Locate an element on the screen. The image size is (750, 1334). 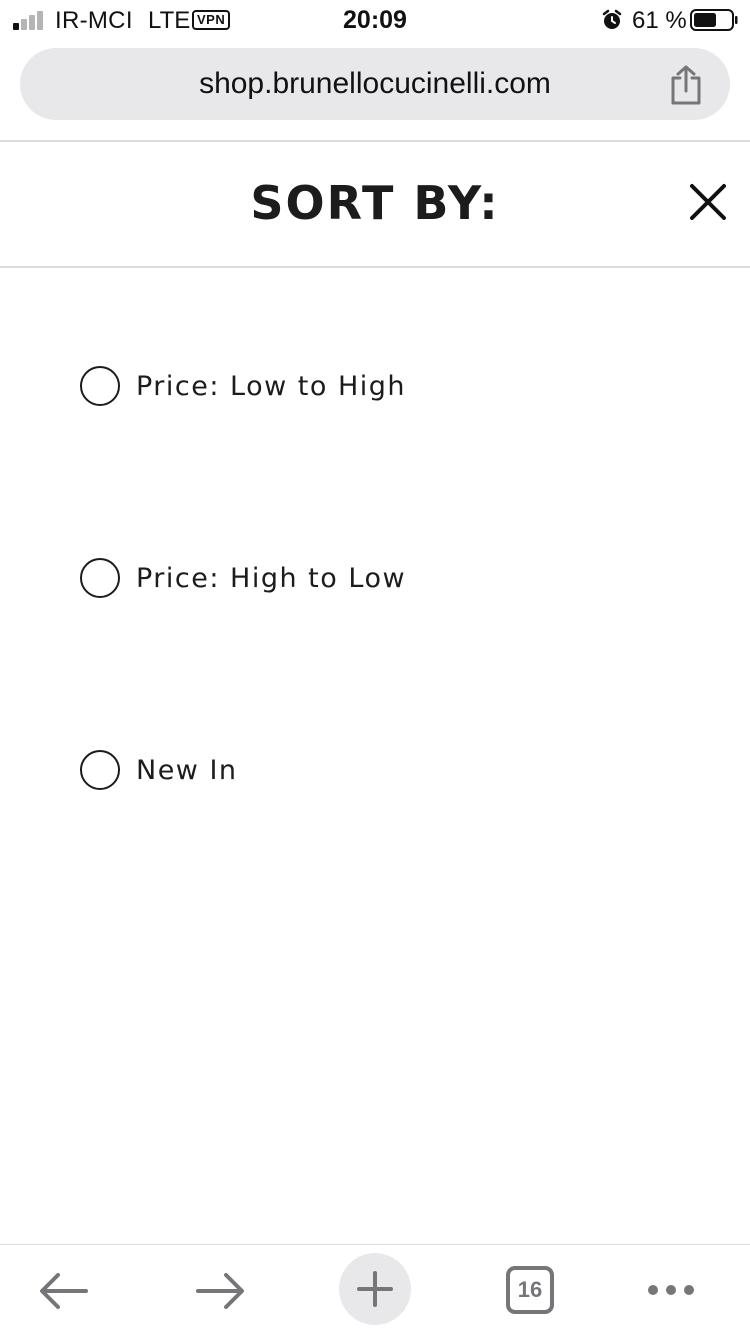
address-bar: shop.brunellocucinelli.com is located at coordinates (375, 84).